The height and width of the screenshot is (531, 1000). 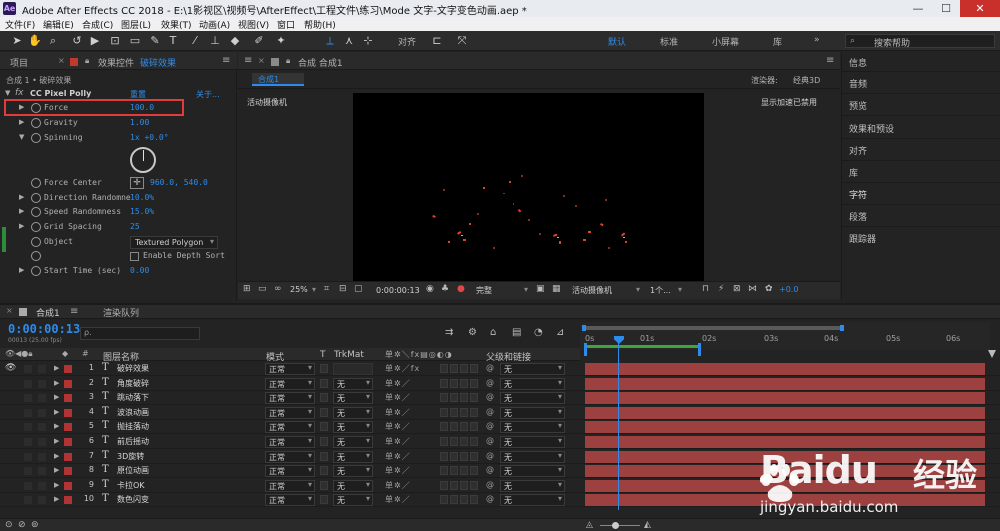 What do you see at coordinates (286, 24) in the screenshot?
I see `menu-window: 窗口` at bounding box center [286, 24].